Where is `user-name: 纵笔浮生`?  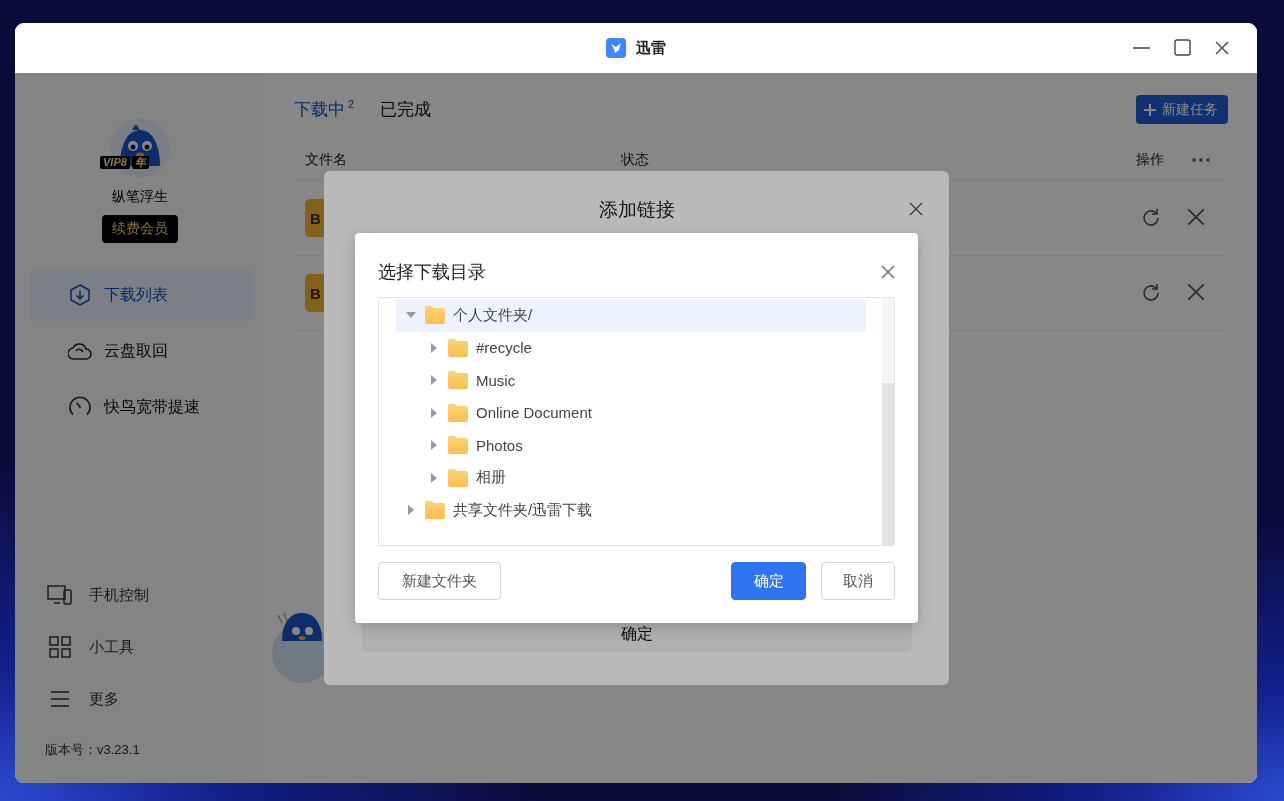
user-name: 纵笔浮生 is located at coordinates (140, 197).